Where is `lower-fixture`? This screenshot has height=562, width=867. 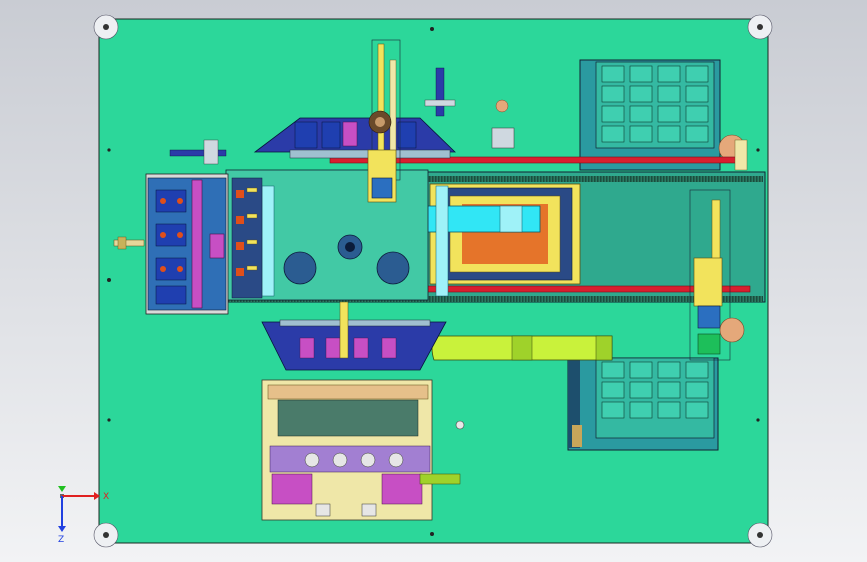
lower-fixture is located at coordinates (361, 450).